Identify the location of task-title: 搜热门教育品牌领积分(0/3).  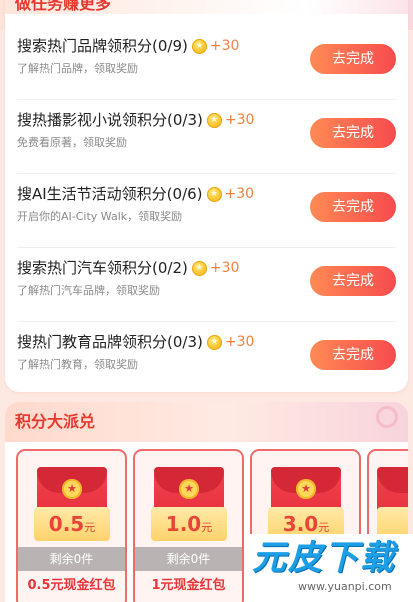
(110, 342).